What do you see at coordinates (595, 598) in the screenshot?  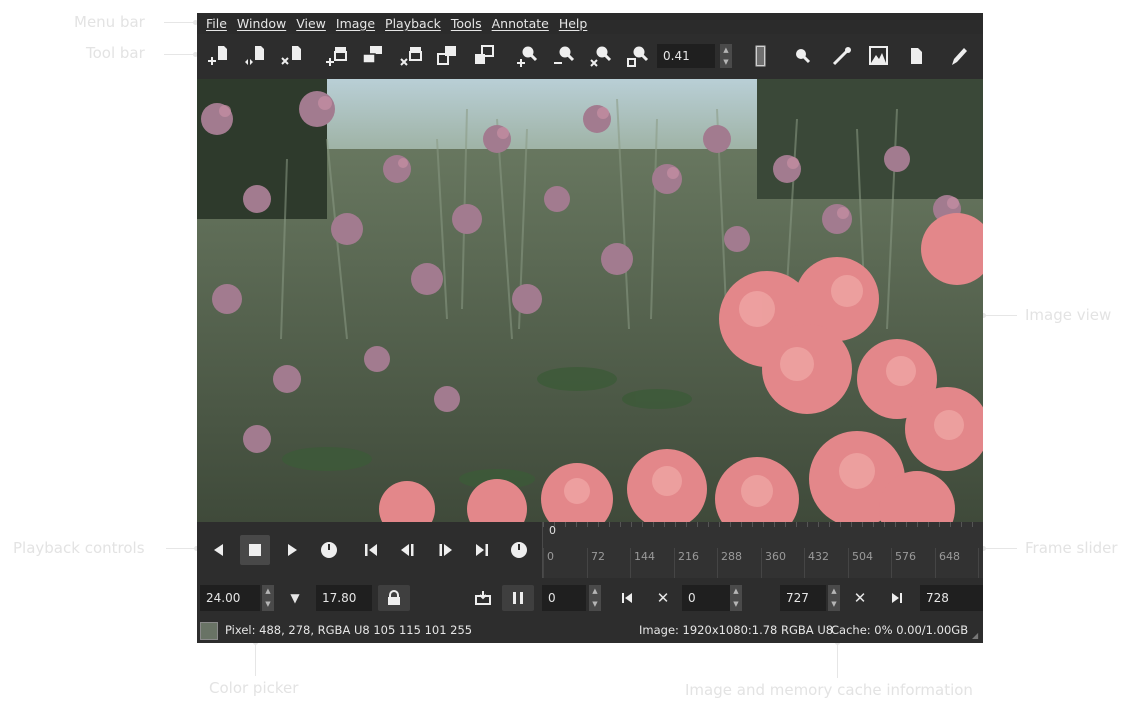 I see `frame-in-stepper: ▲ ▼` at bounding box center [595, 598].